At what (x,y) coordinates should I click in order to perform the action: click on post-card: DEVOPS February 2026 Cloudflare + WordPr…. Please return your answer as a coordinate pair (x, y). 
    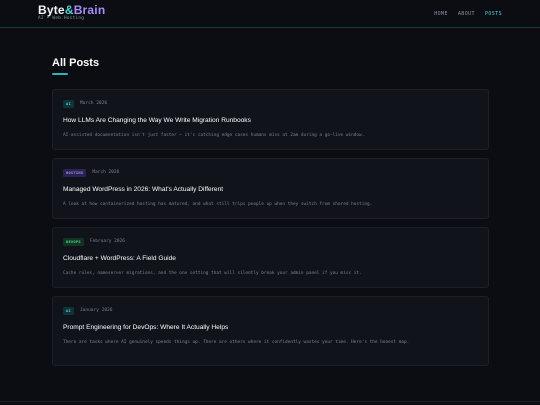
    Looking at the image, I should click on (270, 257).